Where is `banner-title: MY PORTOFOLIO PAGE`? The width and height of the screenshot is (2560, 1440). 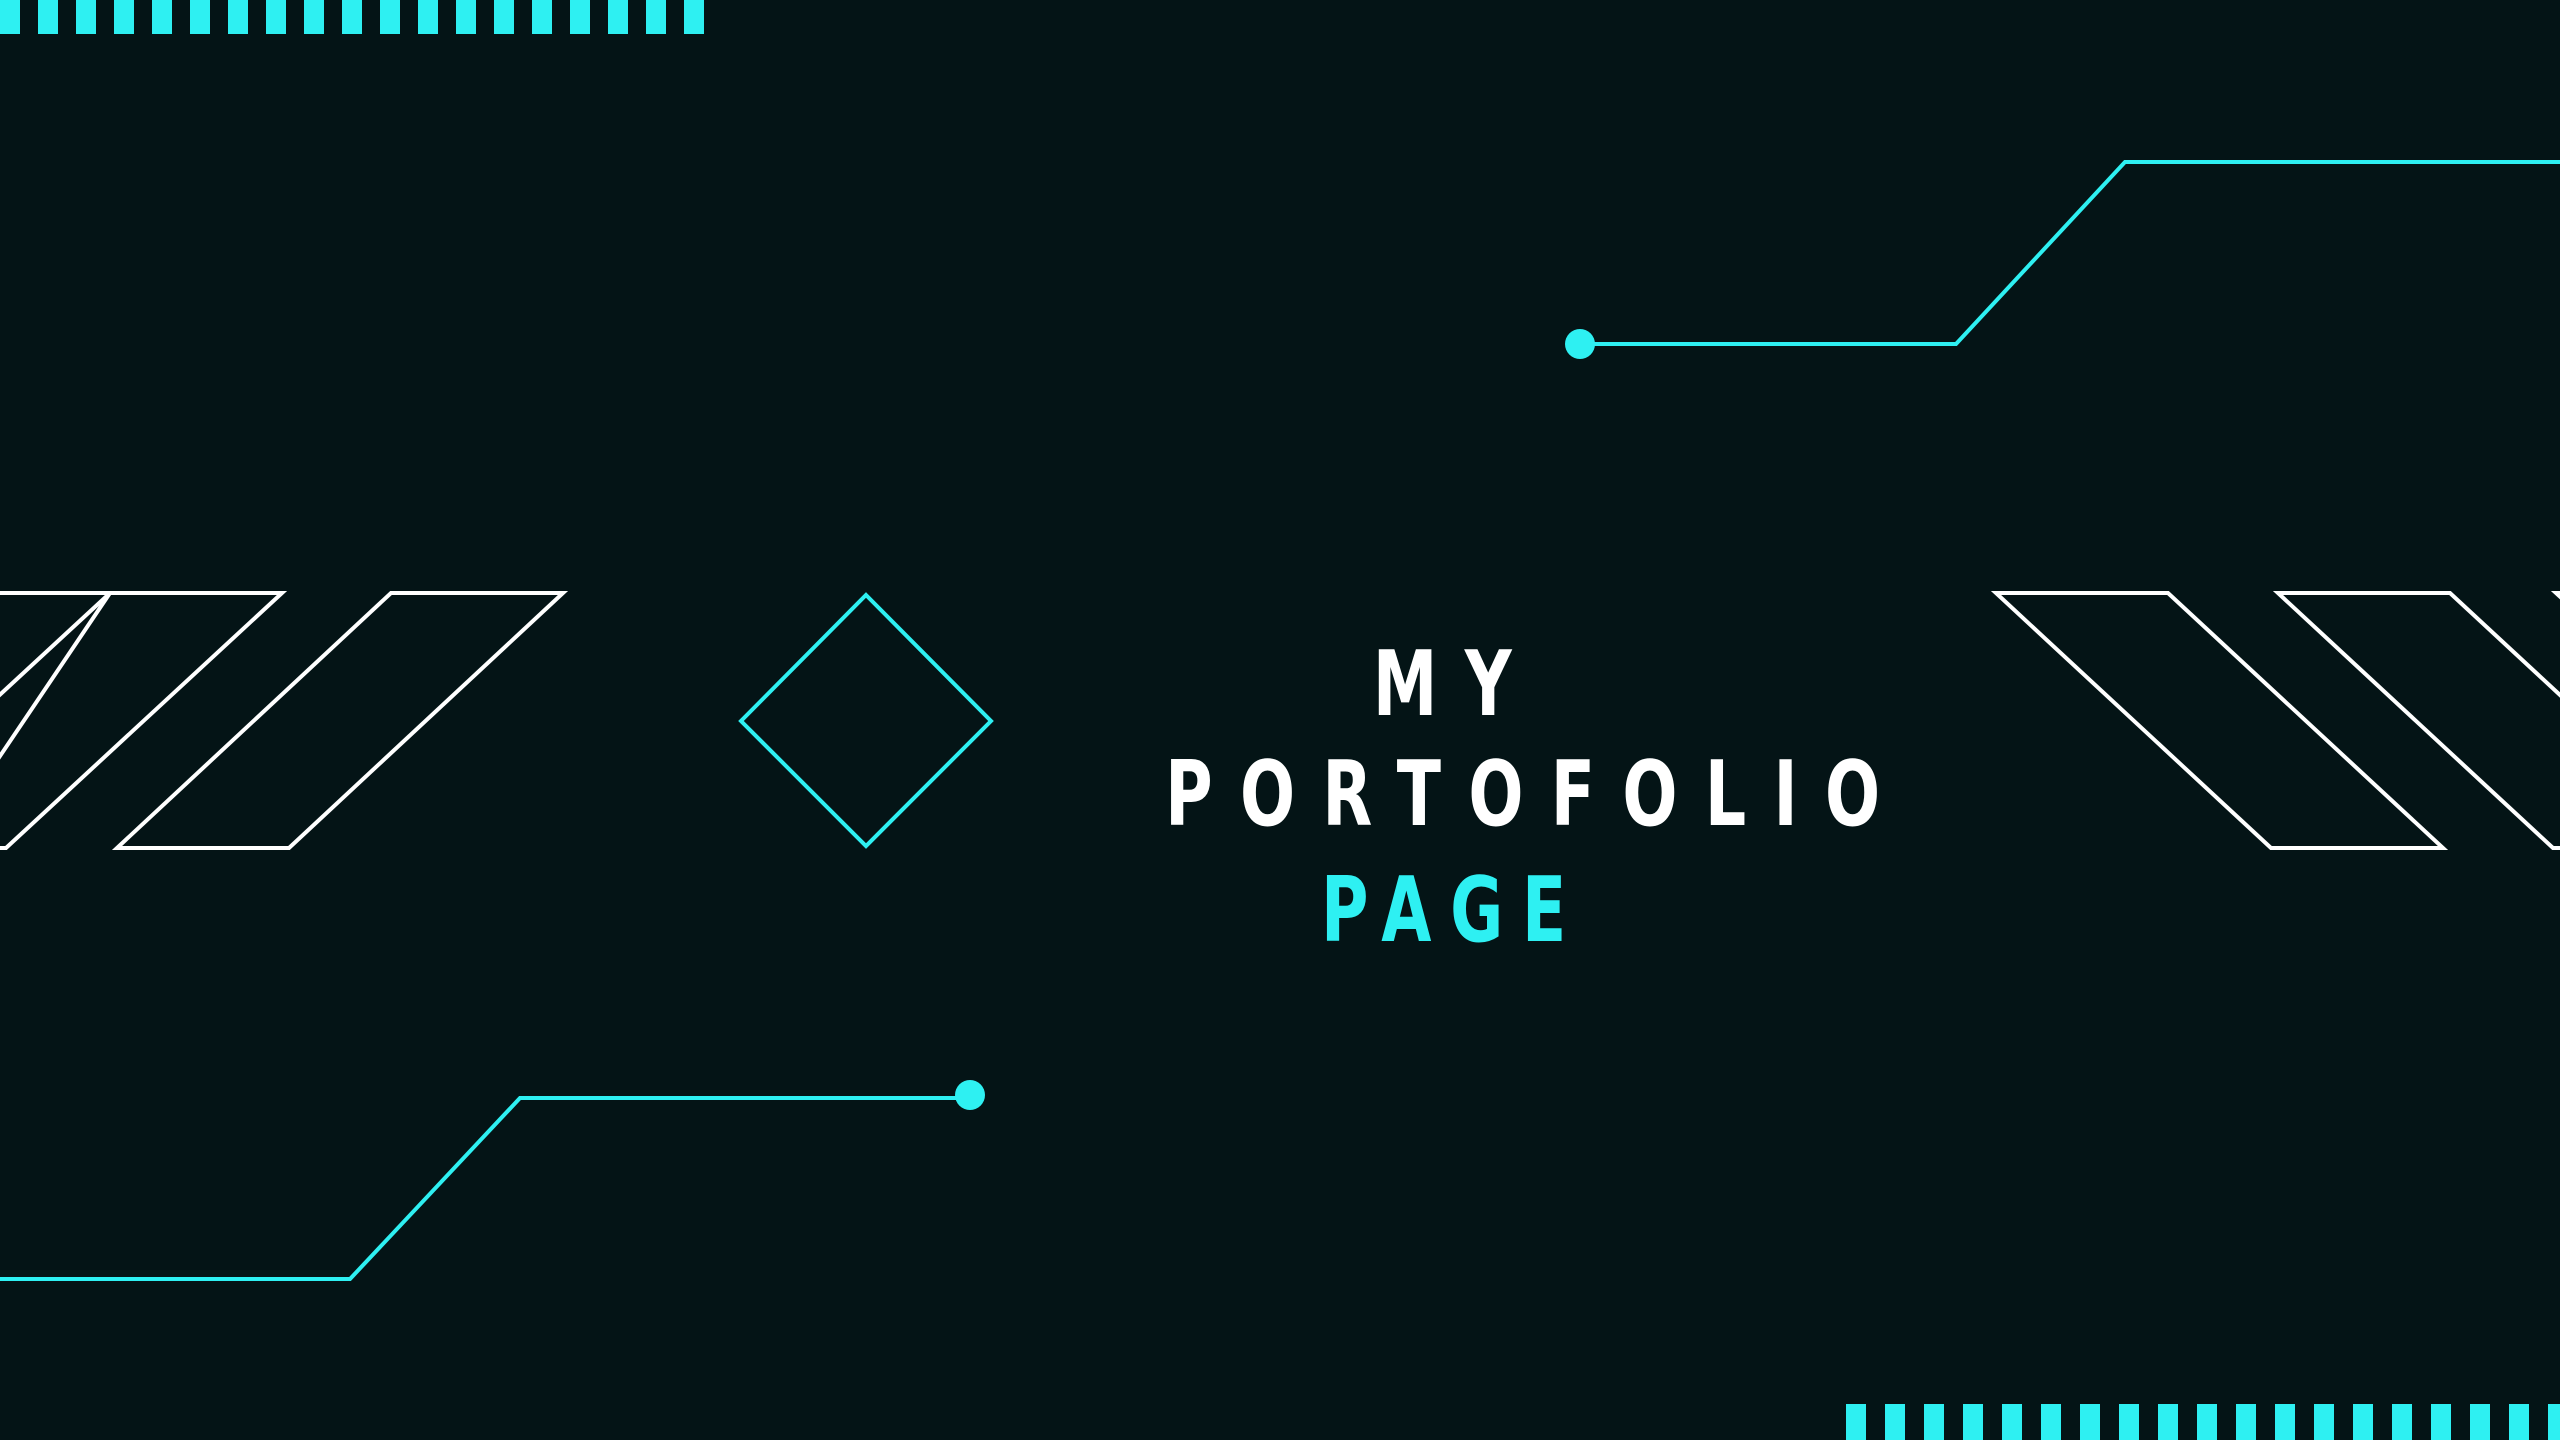 banner-title: MY PORTOFOLIO PAGE is located at coordinates (1474, 798).